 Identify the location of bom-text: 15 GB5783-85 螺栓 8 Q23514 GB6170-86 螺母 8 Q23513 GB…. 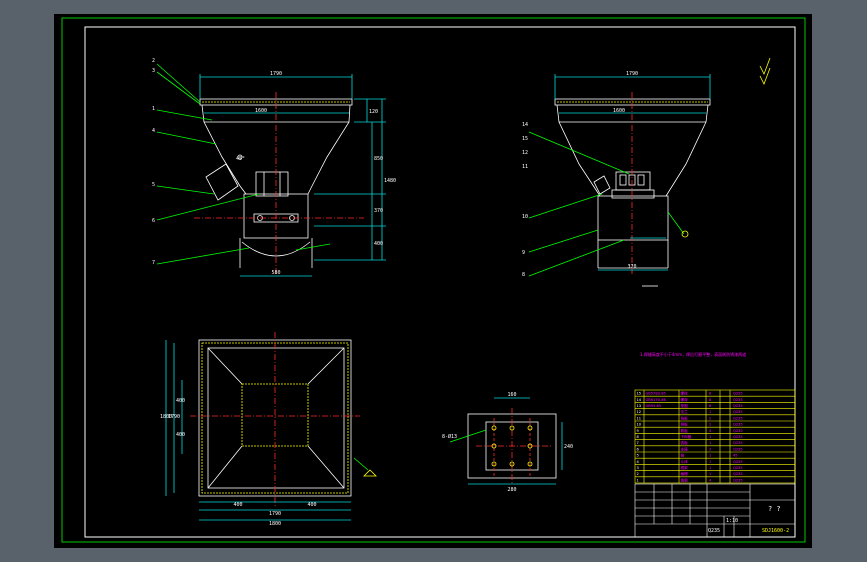
(690, 437).